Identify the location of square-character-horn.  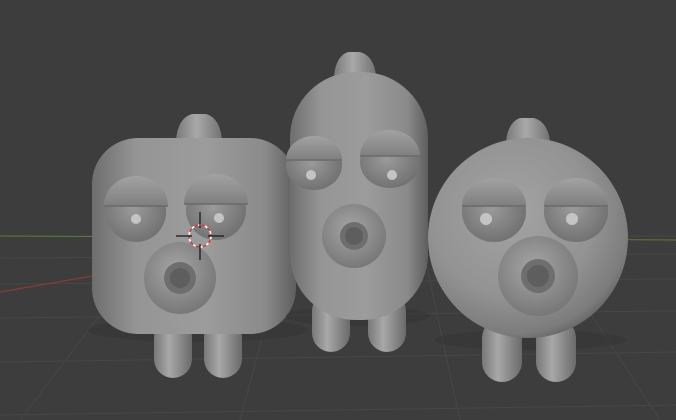
(199, 127).